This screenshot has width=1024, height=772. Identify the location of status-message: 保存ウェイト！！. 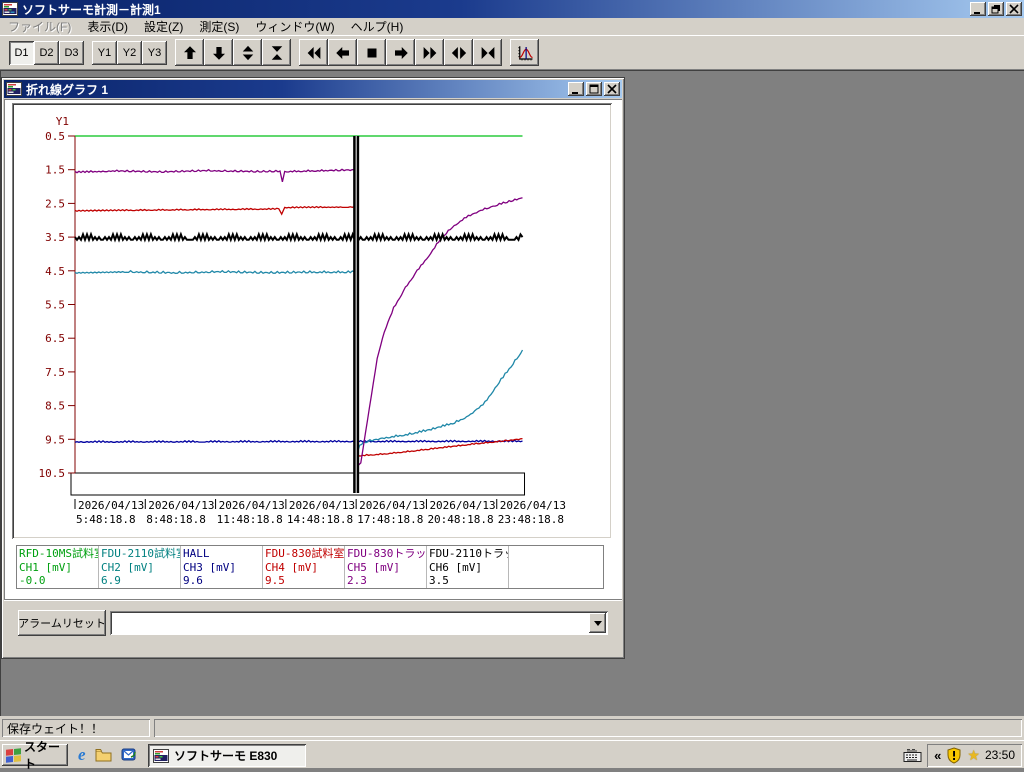
(76, 728).